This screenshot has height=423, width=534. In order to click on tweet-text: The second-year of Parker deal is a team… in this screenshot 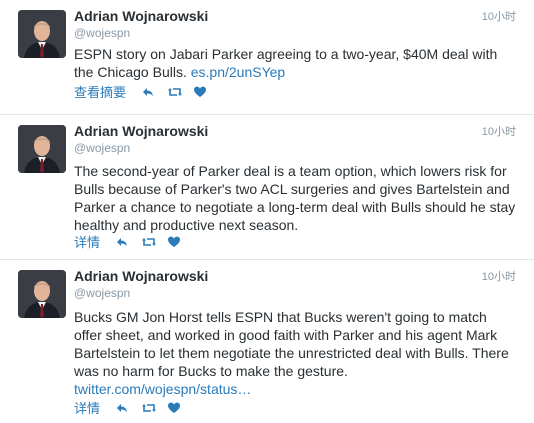, I will do `click(295, 198)`.